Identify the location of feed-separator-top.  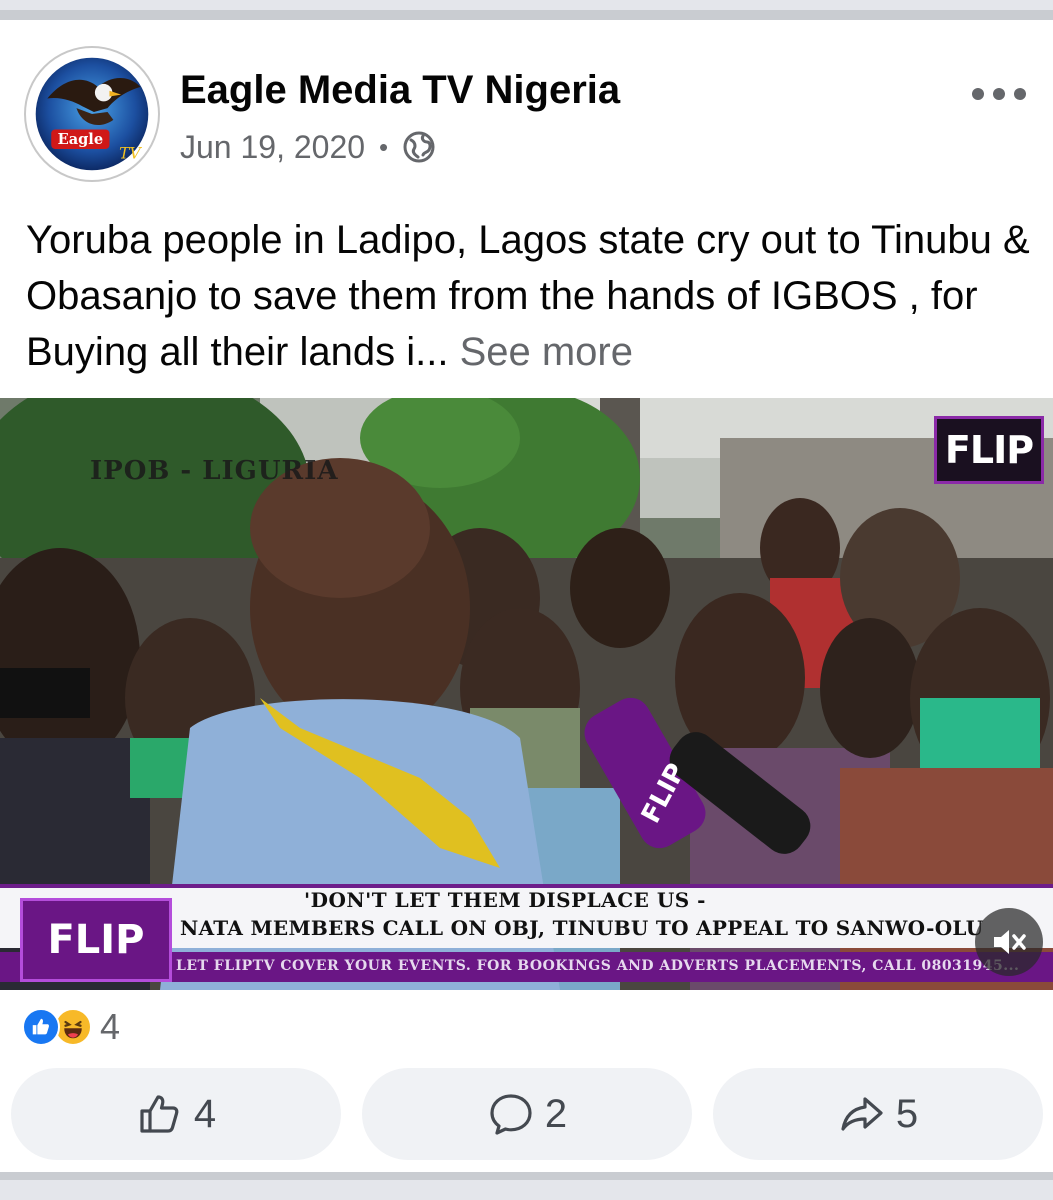
(526, 10).